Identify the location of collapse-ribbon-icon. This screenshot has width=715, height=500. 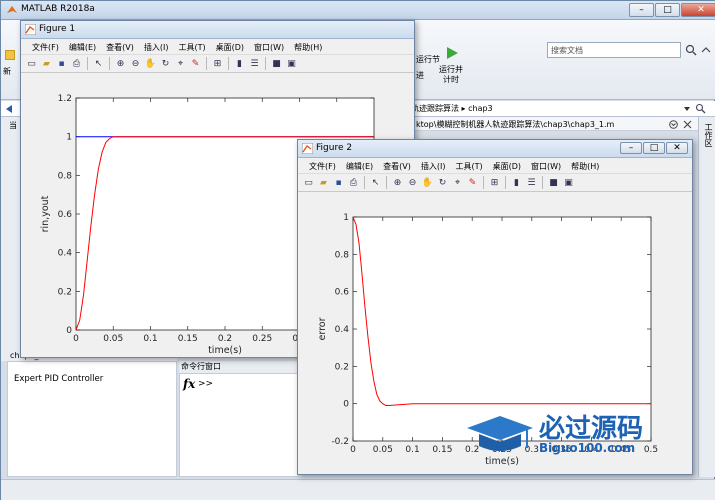
(706, 50).